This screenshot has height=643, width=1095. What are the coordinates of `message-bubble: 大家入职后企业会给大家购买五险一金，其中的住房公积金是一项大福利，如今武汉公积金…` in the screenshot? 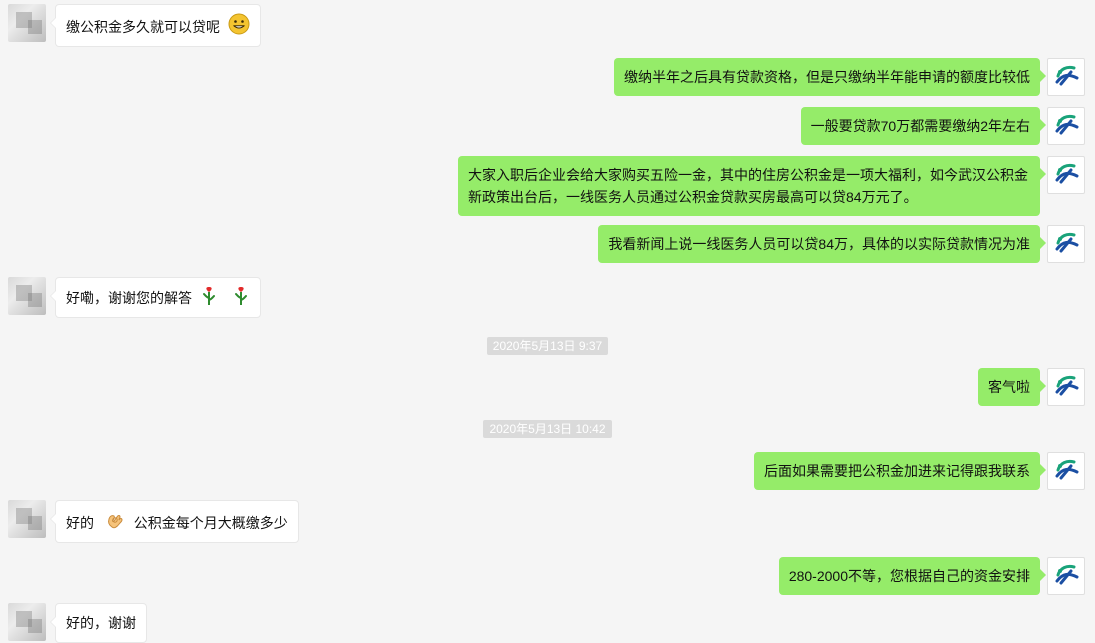 It's located at (752, 186).